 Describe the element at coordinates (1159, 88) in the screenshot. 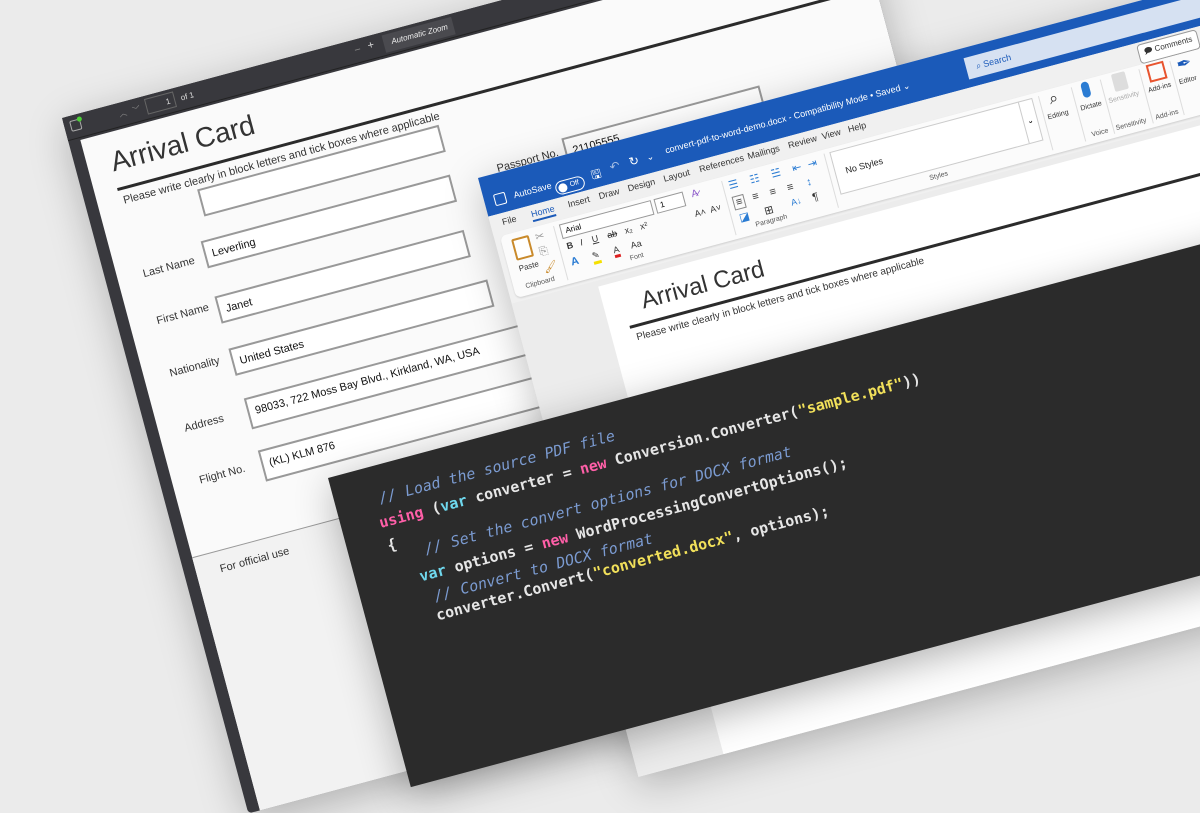

I see `add-ins-button: Add-ins` at that location.